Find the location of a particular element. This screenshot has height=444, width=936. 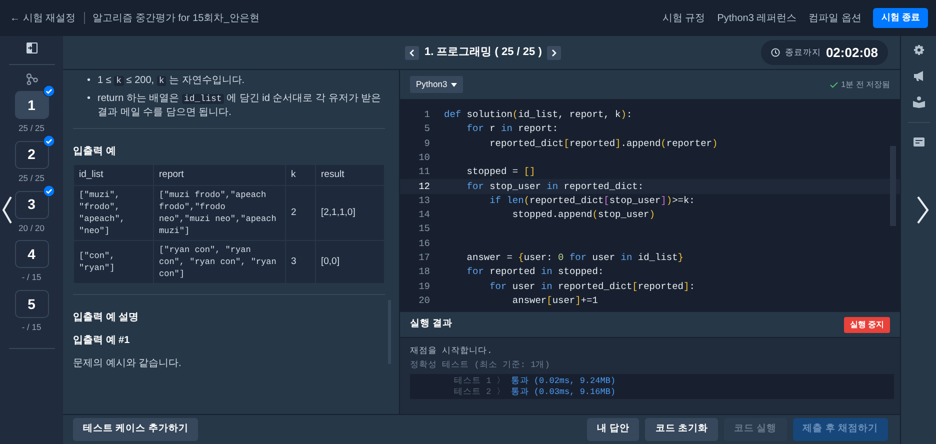

line-number: 20 is located at coordinates (424, 301).